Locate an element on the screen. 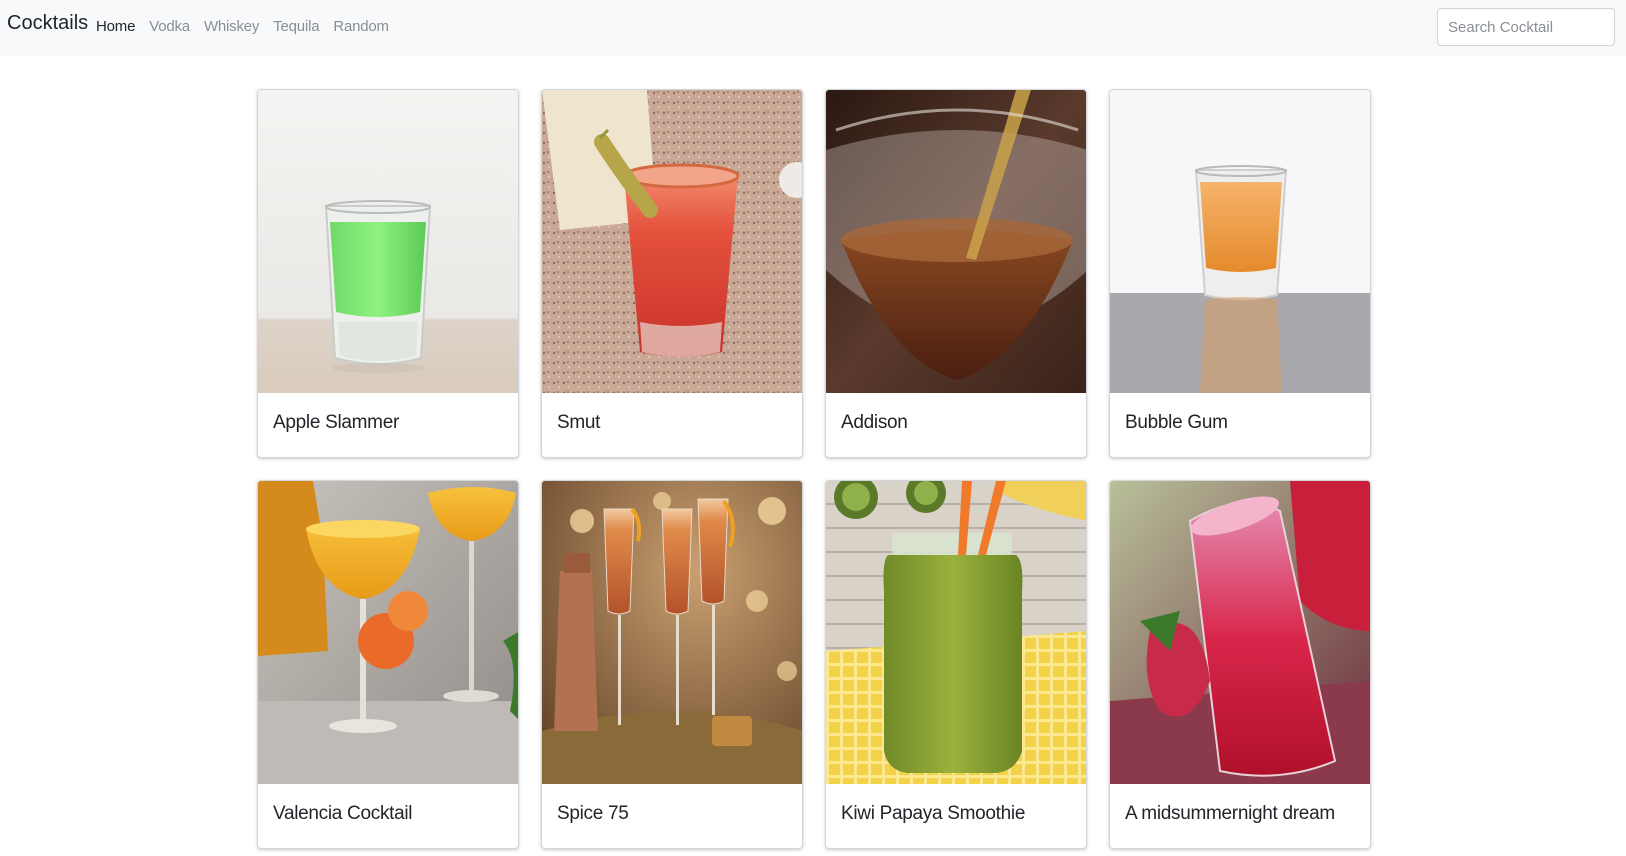 The width and height of the screenshot is (1626, 856). cocktail-card: Spice 75 is located at coordinates (672, 664).